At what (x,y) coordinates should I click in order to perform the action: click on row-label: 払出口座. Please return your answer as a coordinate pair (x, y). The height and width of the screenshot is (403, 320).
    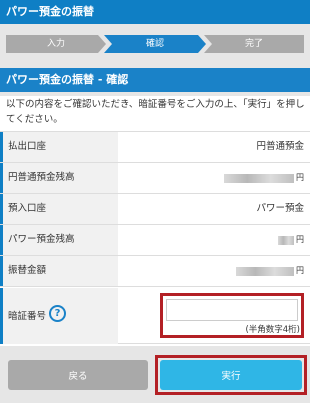
    Looking at the image, I should click on (59, 147).